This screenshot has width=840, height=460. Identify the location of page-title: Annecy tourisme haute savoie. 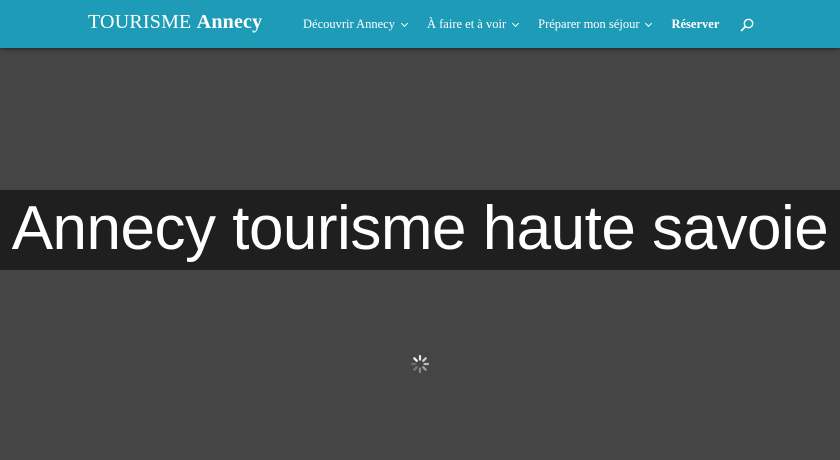
(420, 228).